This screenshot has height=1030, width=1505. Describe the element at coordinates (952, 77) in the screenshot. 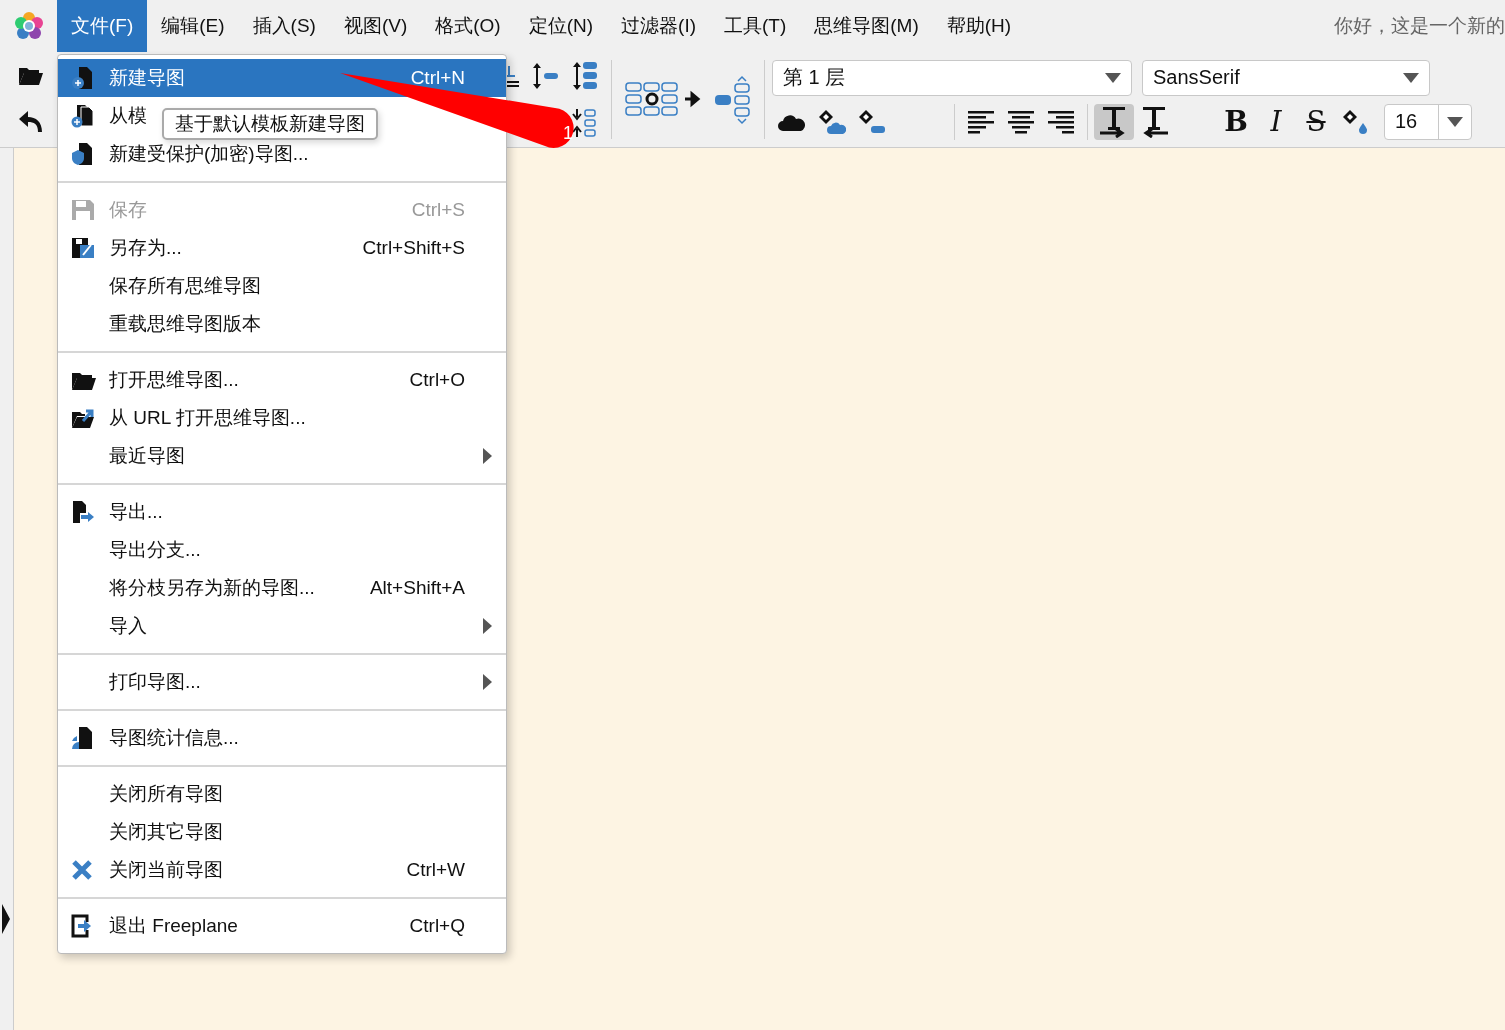

I see `level-dropdown: 第 1 层` at that location.